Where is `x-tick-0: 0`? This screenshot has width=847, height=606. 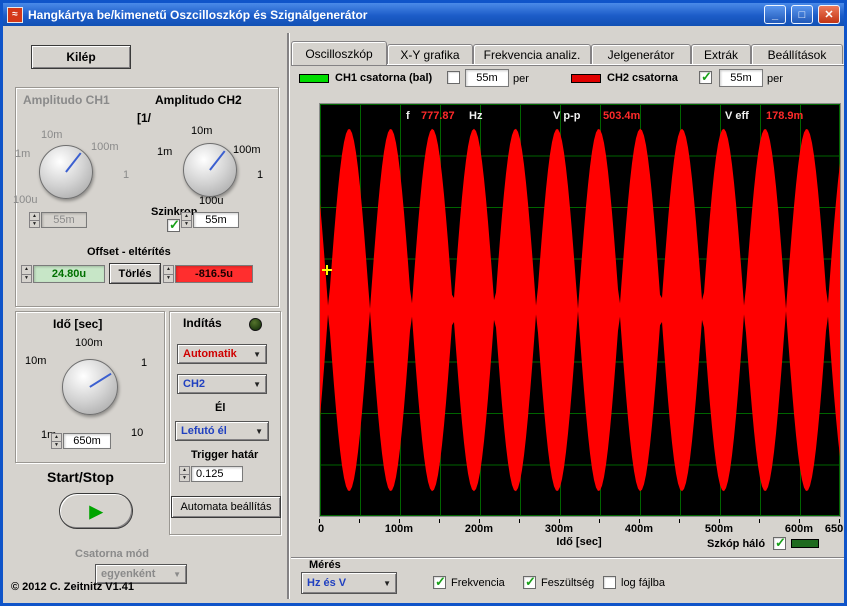 x-tick-0: 0 is located at coordinates (321, 529).